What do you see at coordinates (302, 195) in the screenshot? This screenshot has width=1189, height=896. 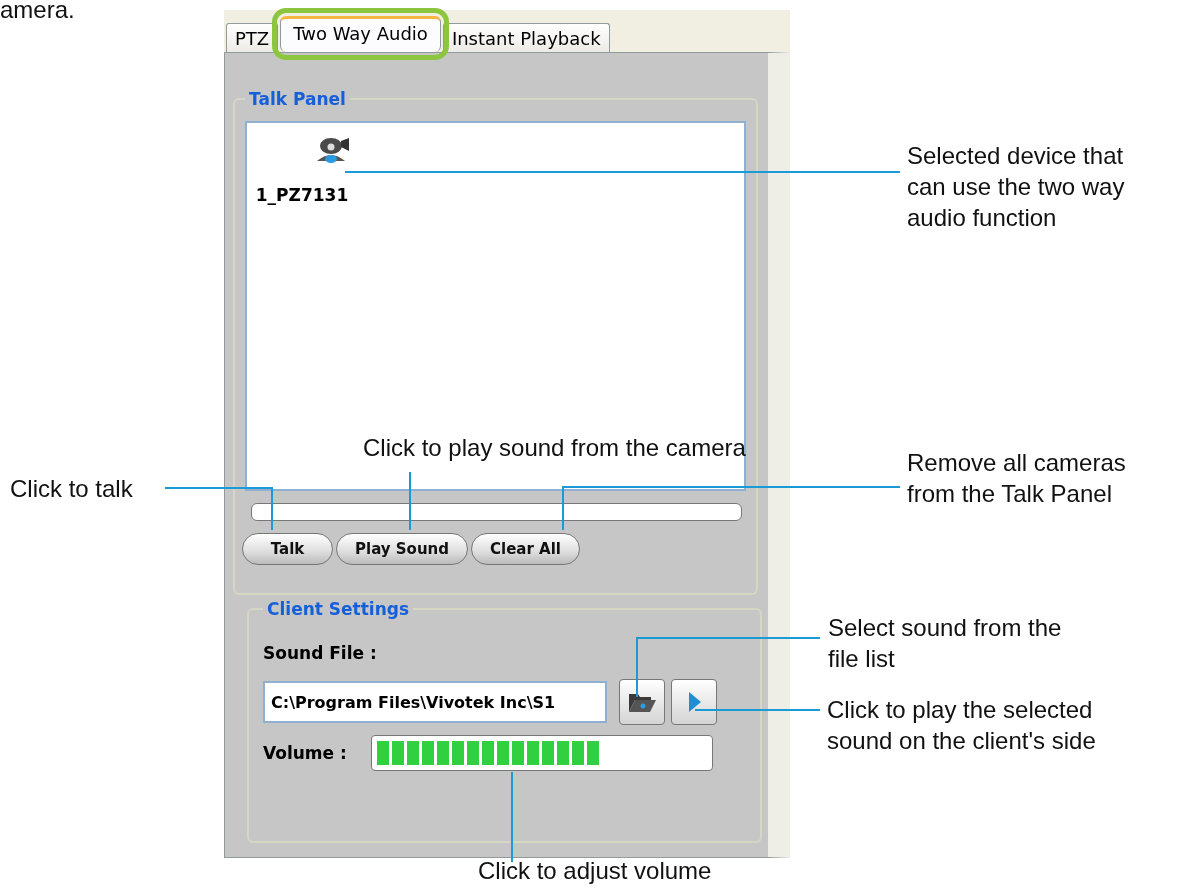 I see `device-label: 1_PZ7131` at bounding box center [302, 195].